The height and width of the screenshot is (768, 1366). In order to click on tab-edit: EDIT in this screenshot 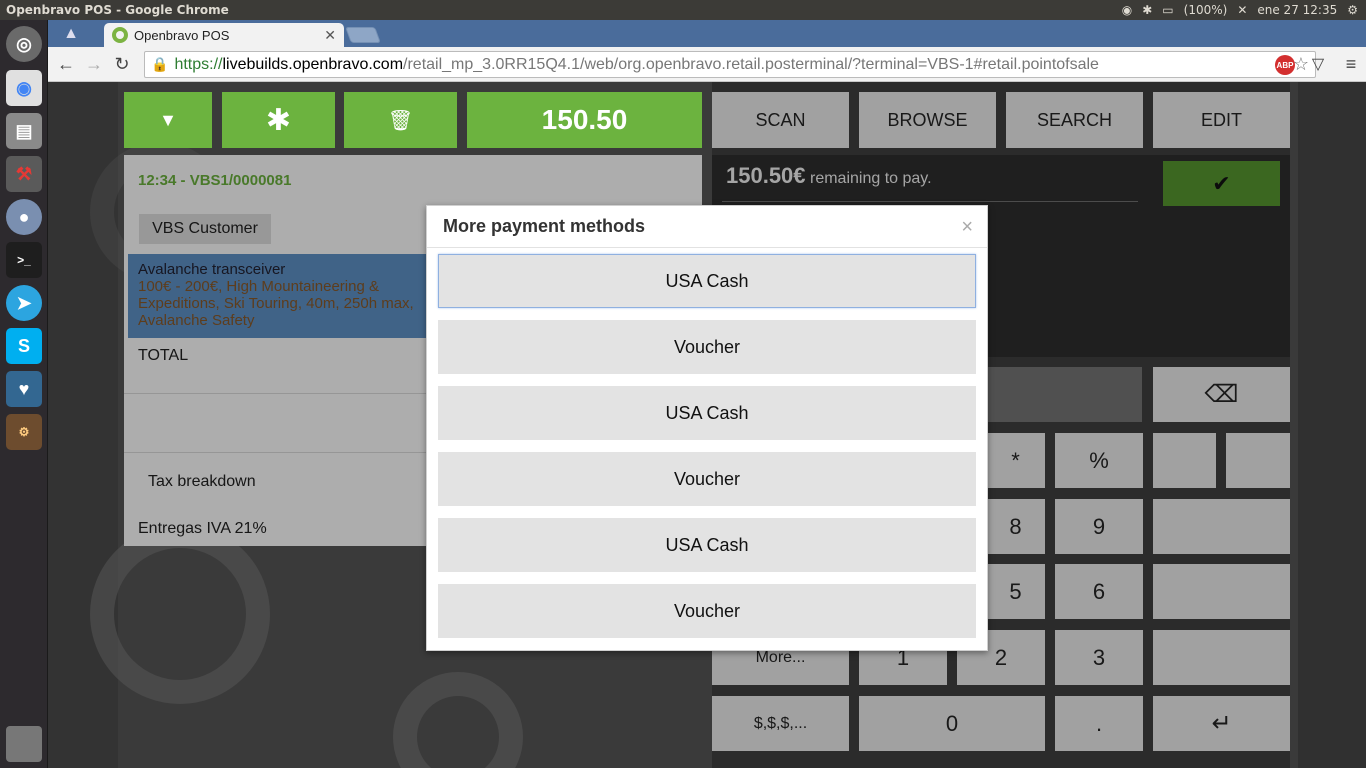, I will do `click(1221, 120)`.